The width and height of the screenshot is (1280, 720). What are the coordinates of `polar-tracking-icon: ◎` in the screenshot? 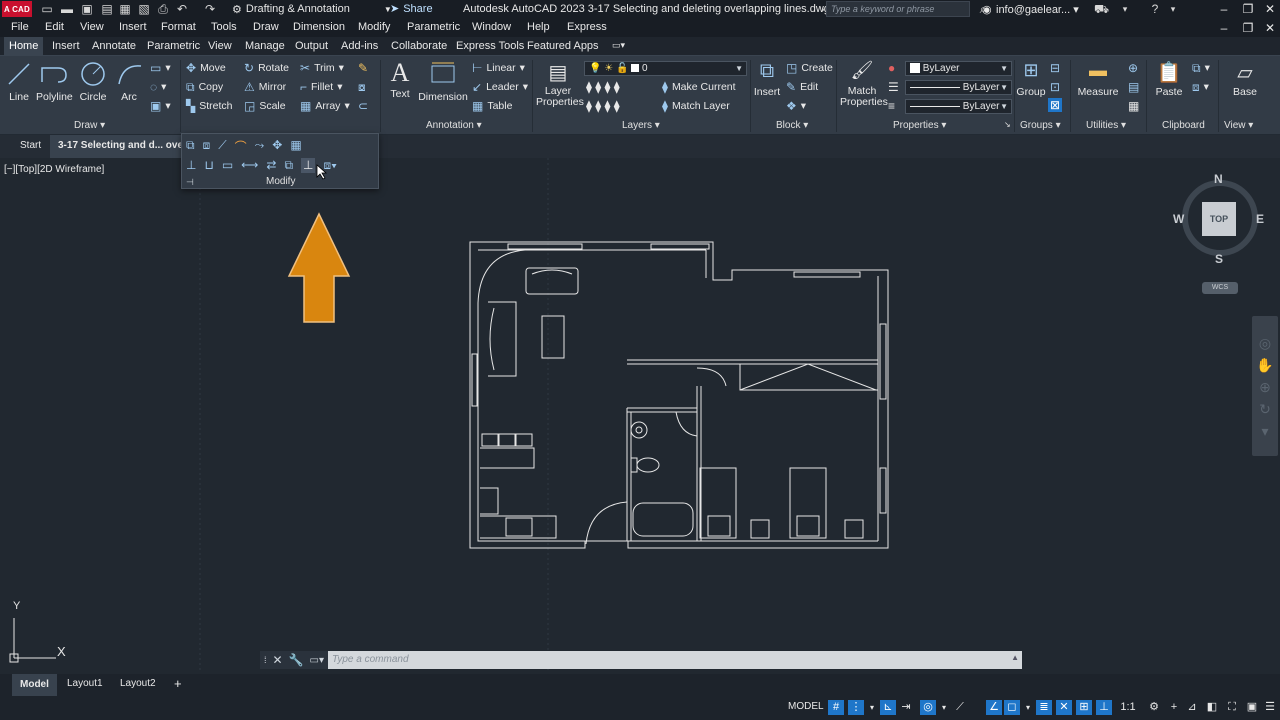 It's located at (928, 707).